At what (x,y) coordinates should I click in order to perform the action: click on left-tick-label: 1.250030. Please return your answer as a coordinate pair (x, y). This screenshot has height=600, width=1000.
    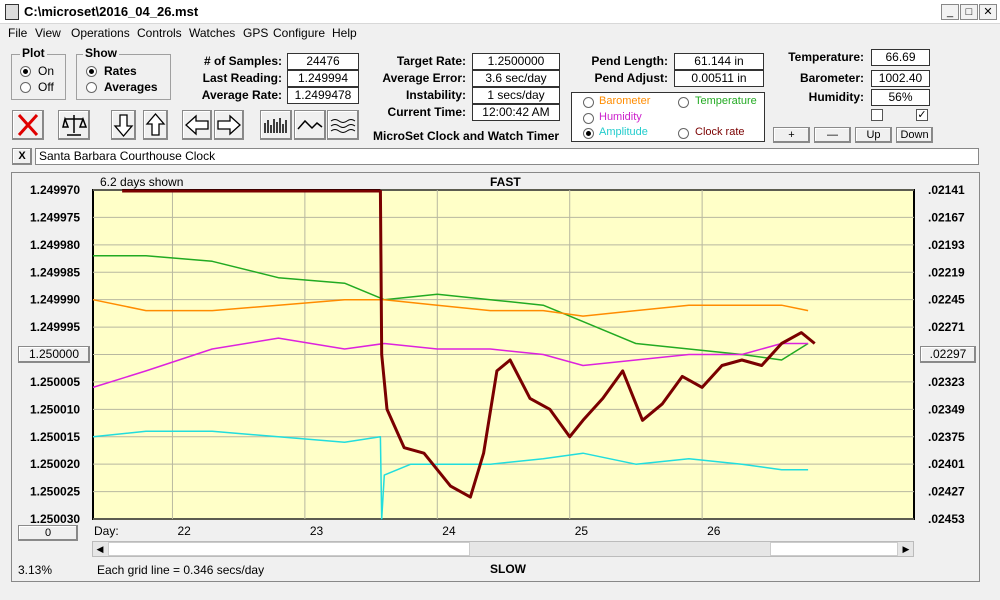
    Looking at the image, I should click on (55, 519).